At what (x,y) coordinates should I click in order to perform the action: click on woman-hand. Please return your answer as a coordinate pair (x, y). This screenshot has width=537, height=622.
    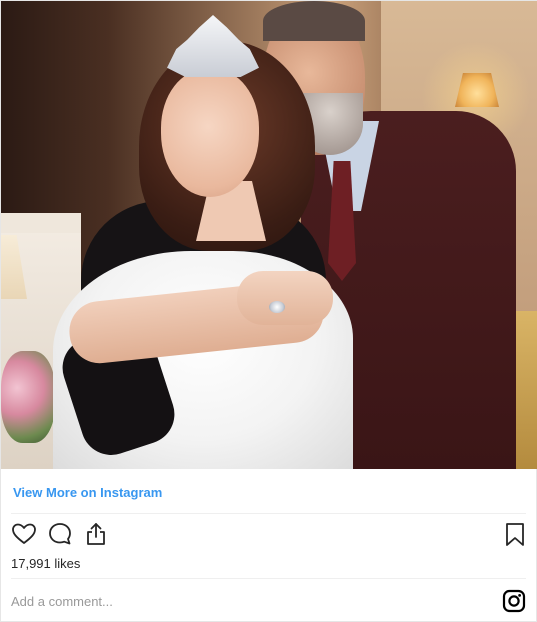
    Looking at the image, I should click on (285, 298).